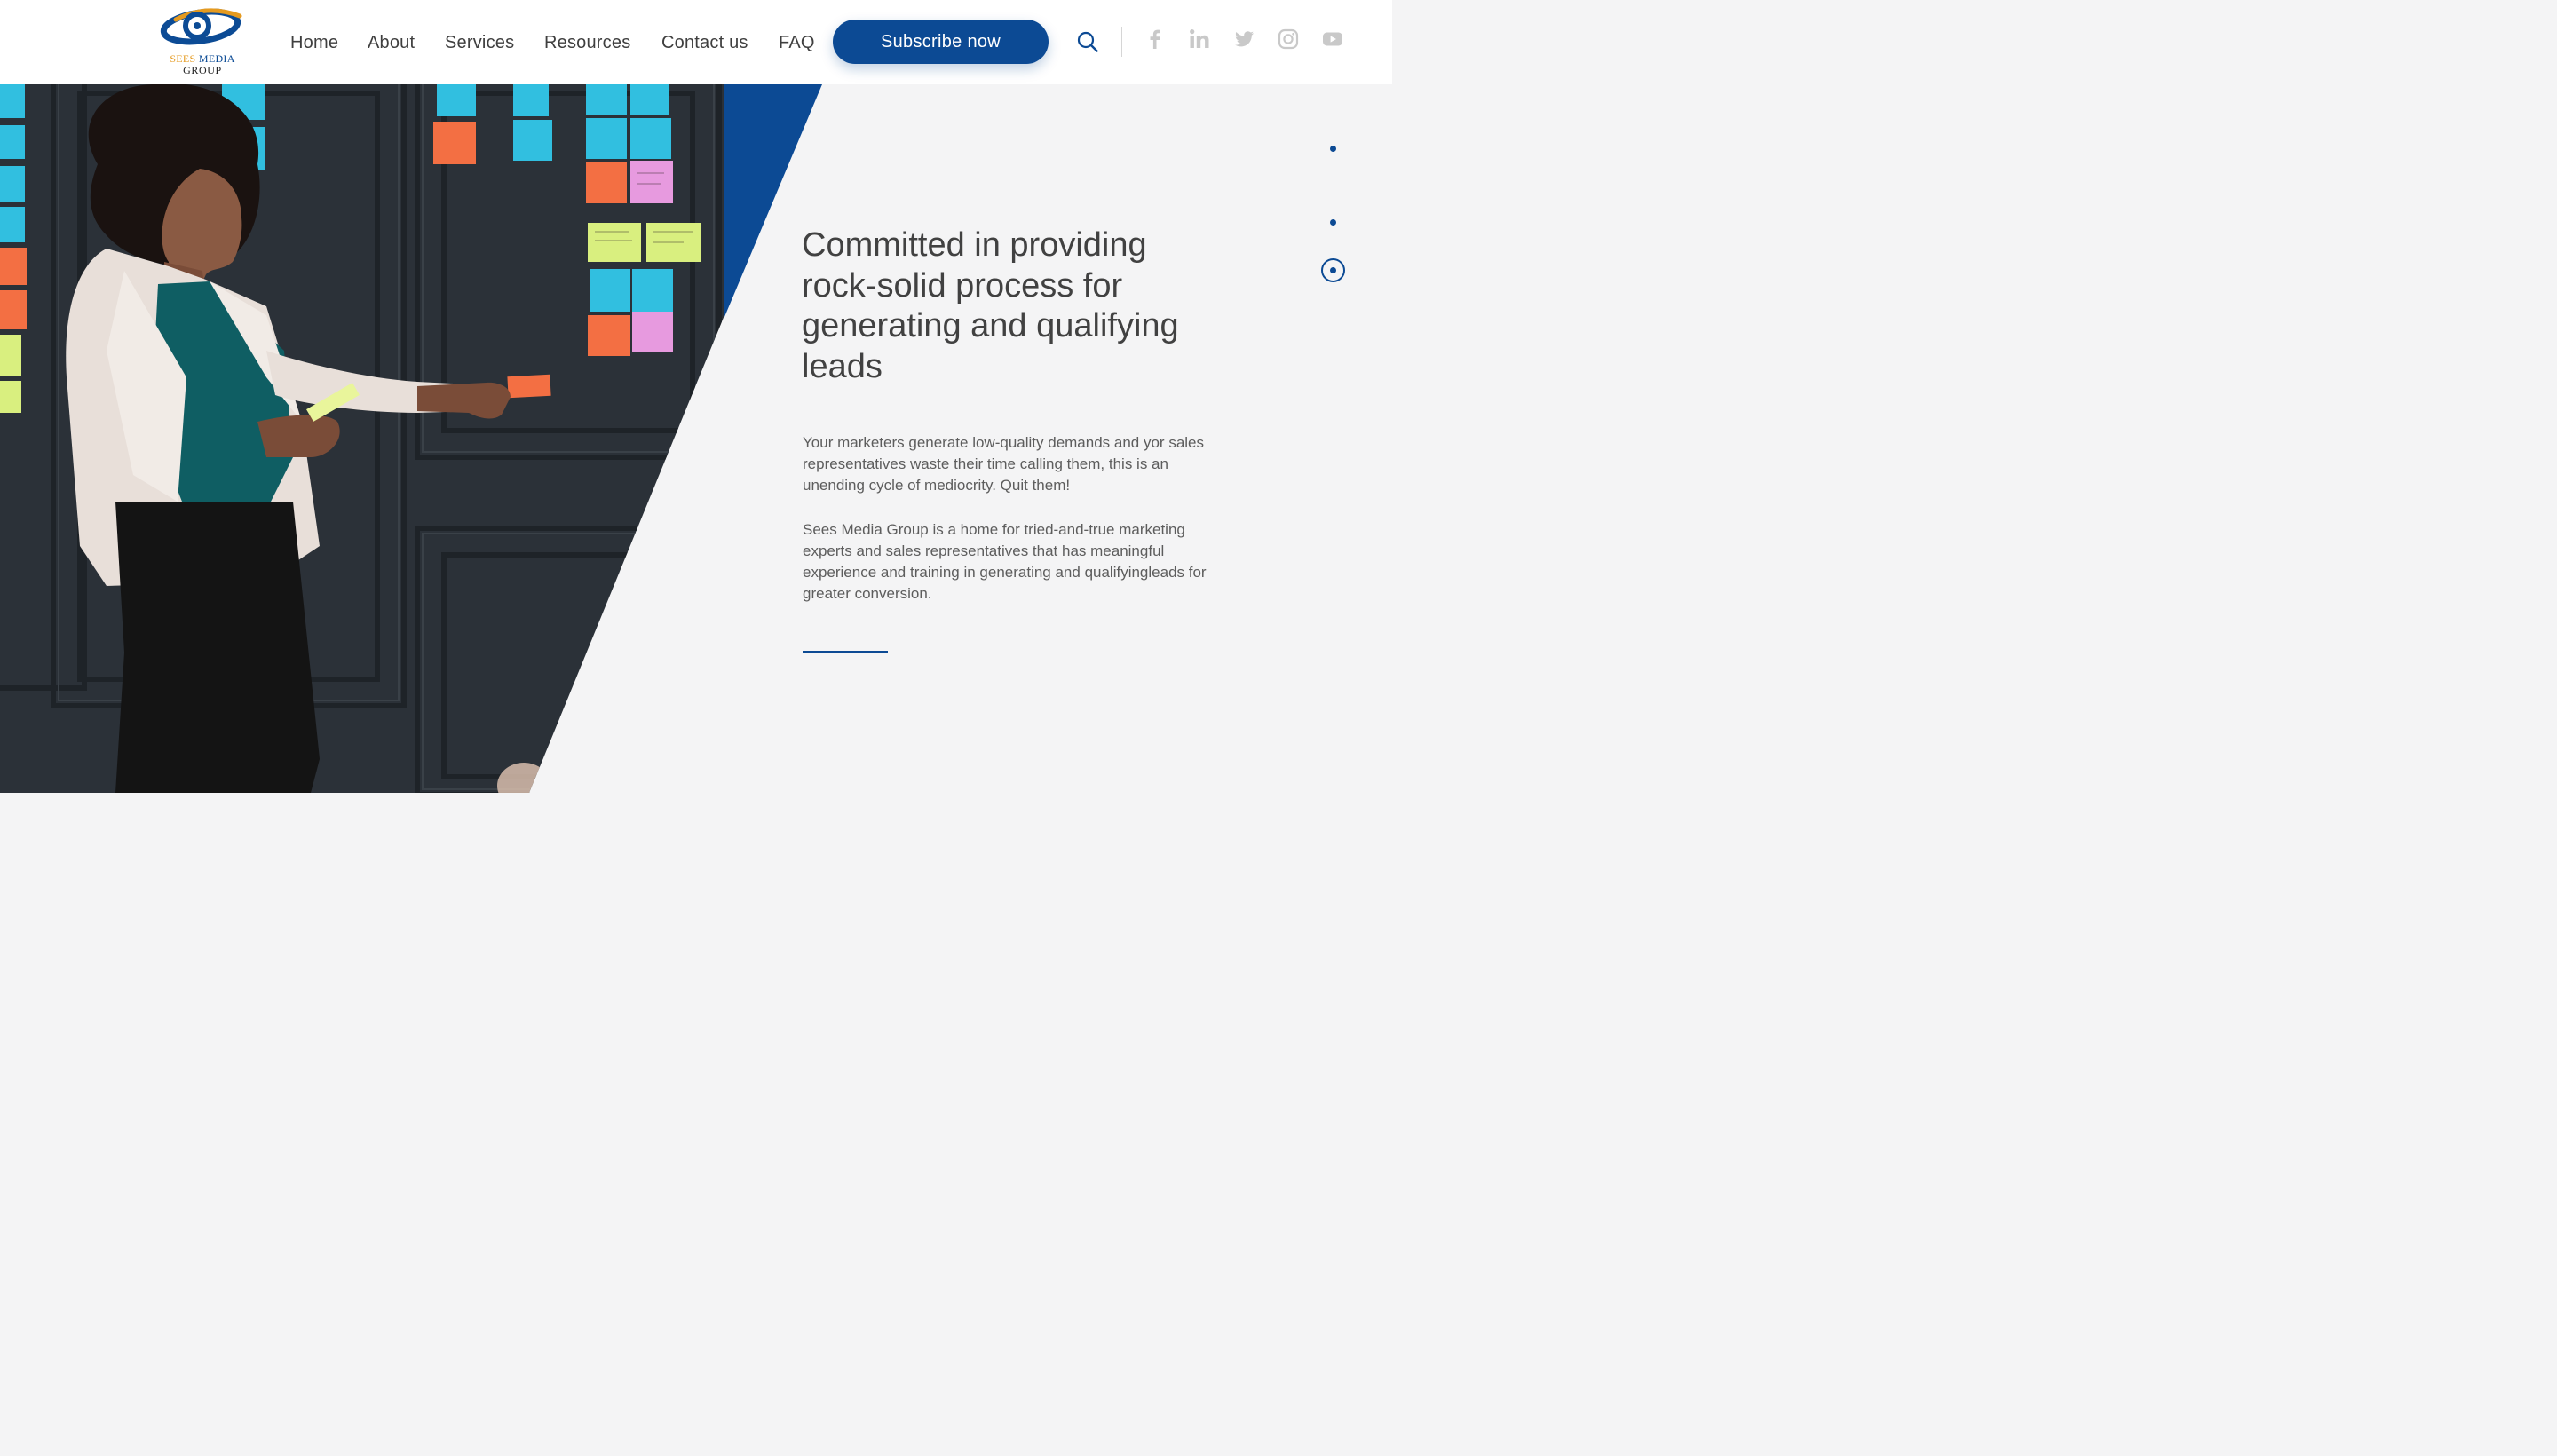 The width and height of the screenshot is (2557, 1456). I want to click on header-divider, so click(1121, 42).